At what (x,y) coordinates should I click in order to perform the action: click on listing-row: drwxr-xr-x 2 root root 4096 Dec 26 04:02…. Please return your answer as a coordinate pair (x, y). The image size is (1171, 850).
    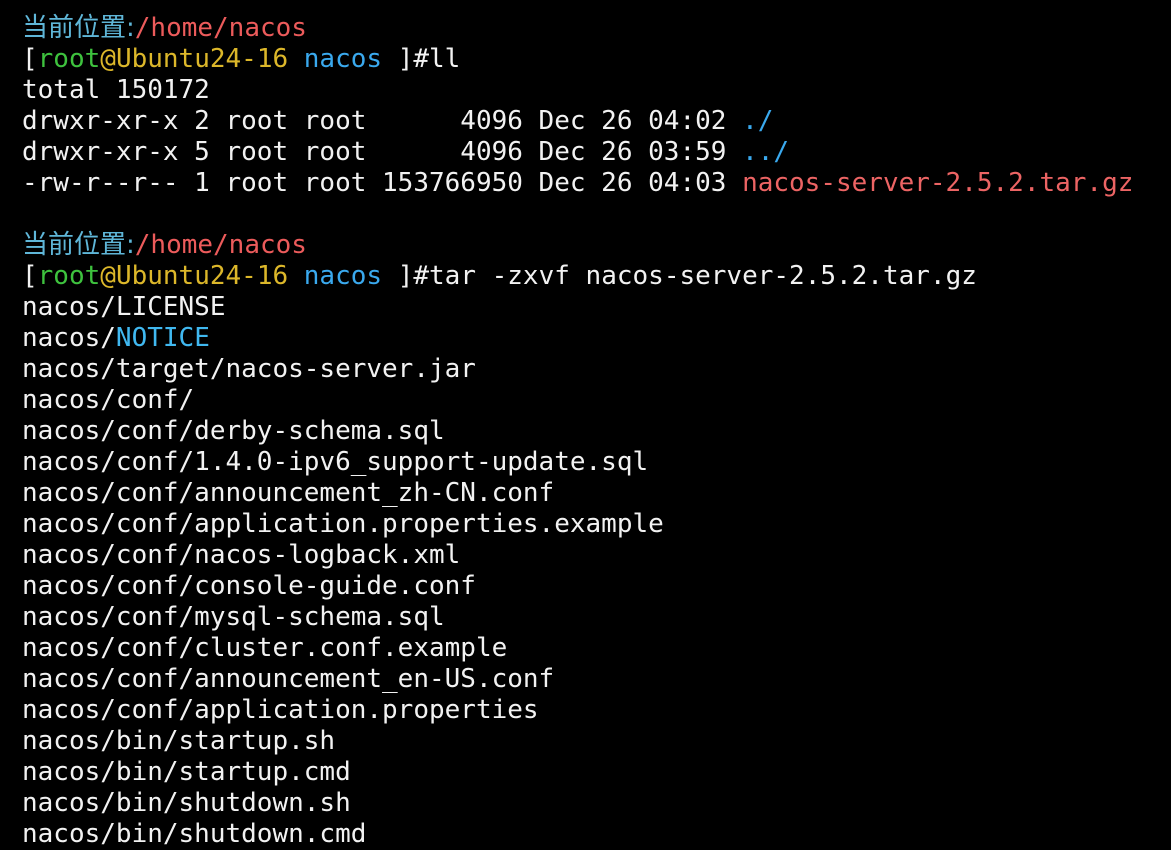
    Looking at the image, I should click on (596, 121).